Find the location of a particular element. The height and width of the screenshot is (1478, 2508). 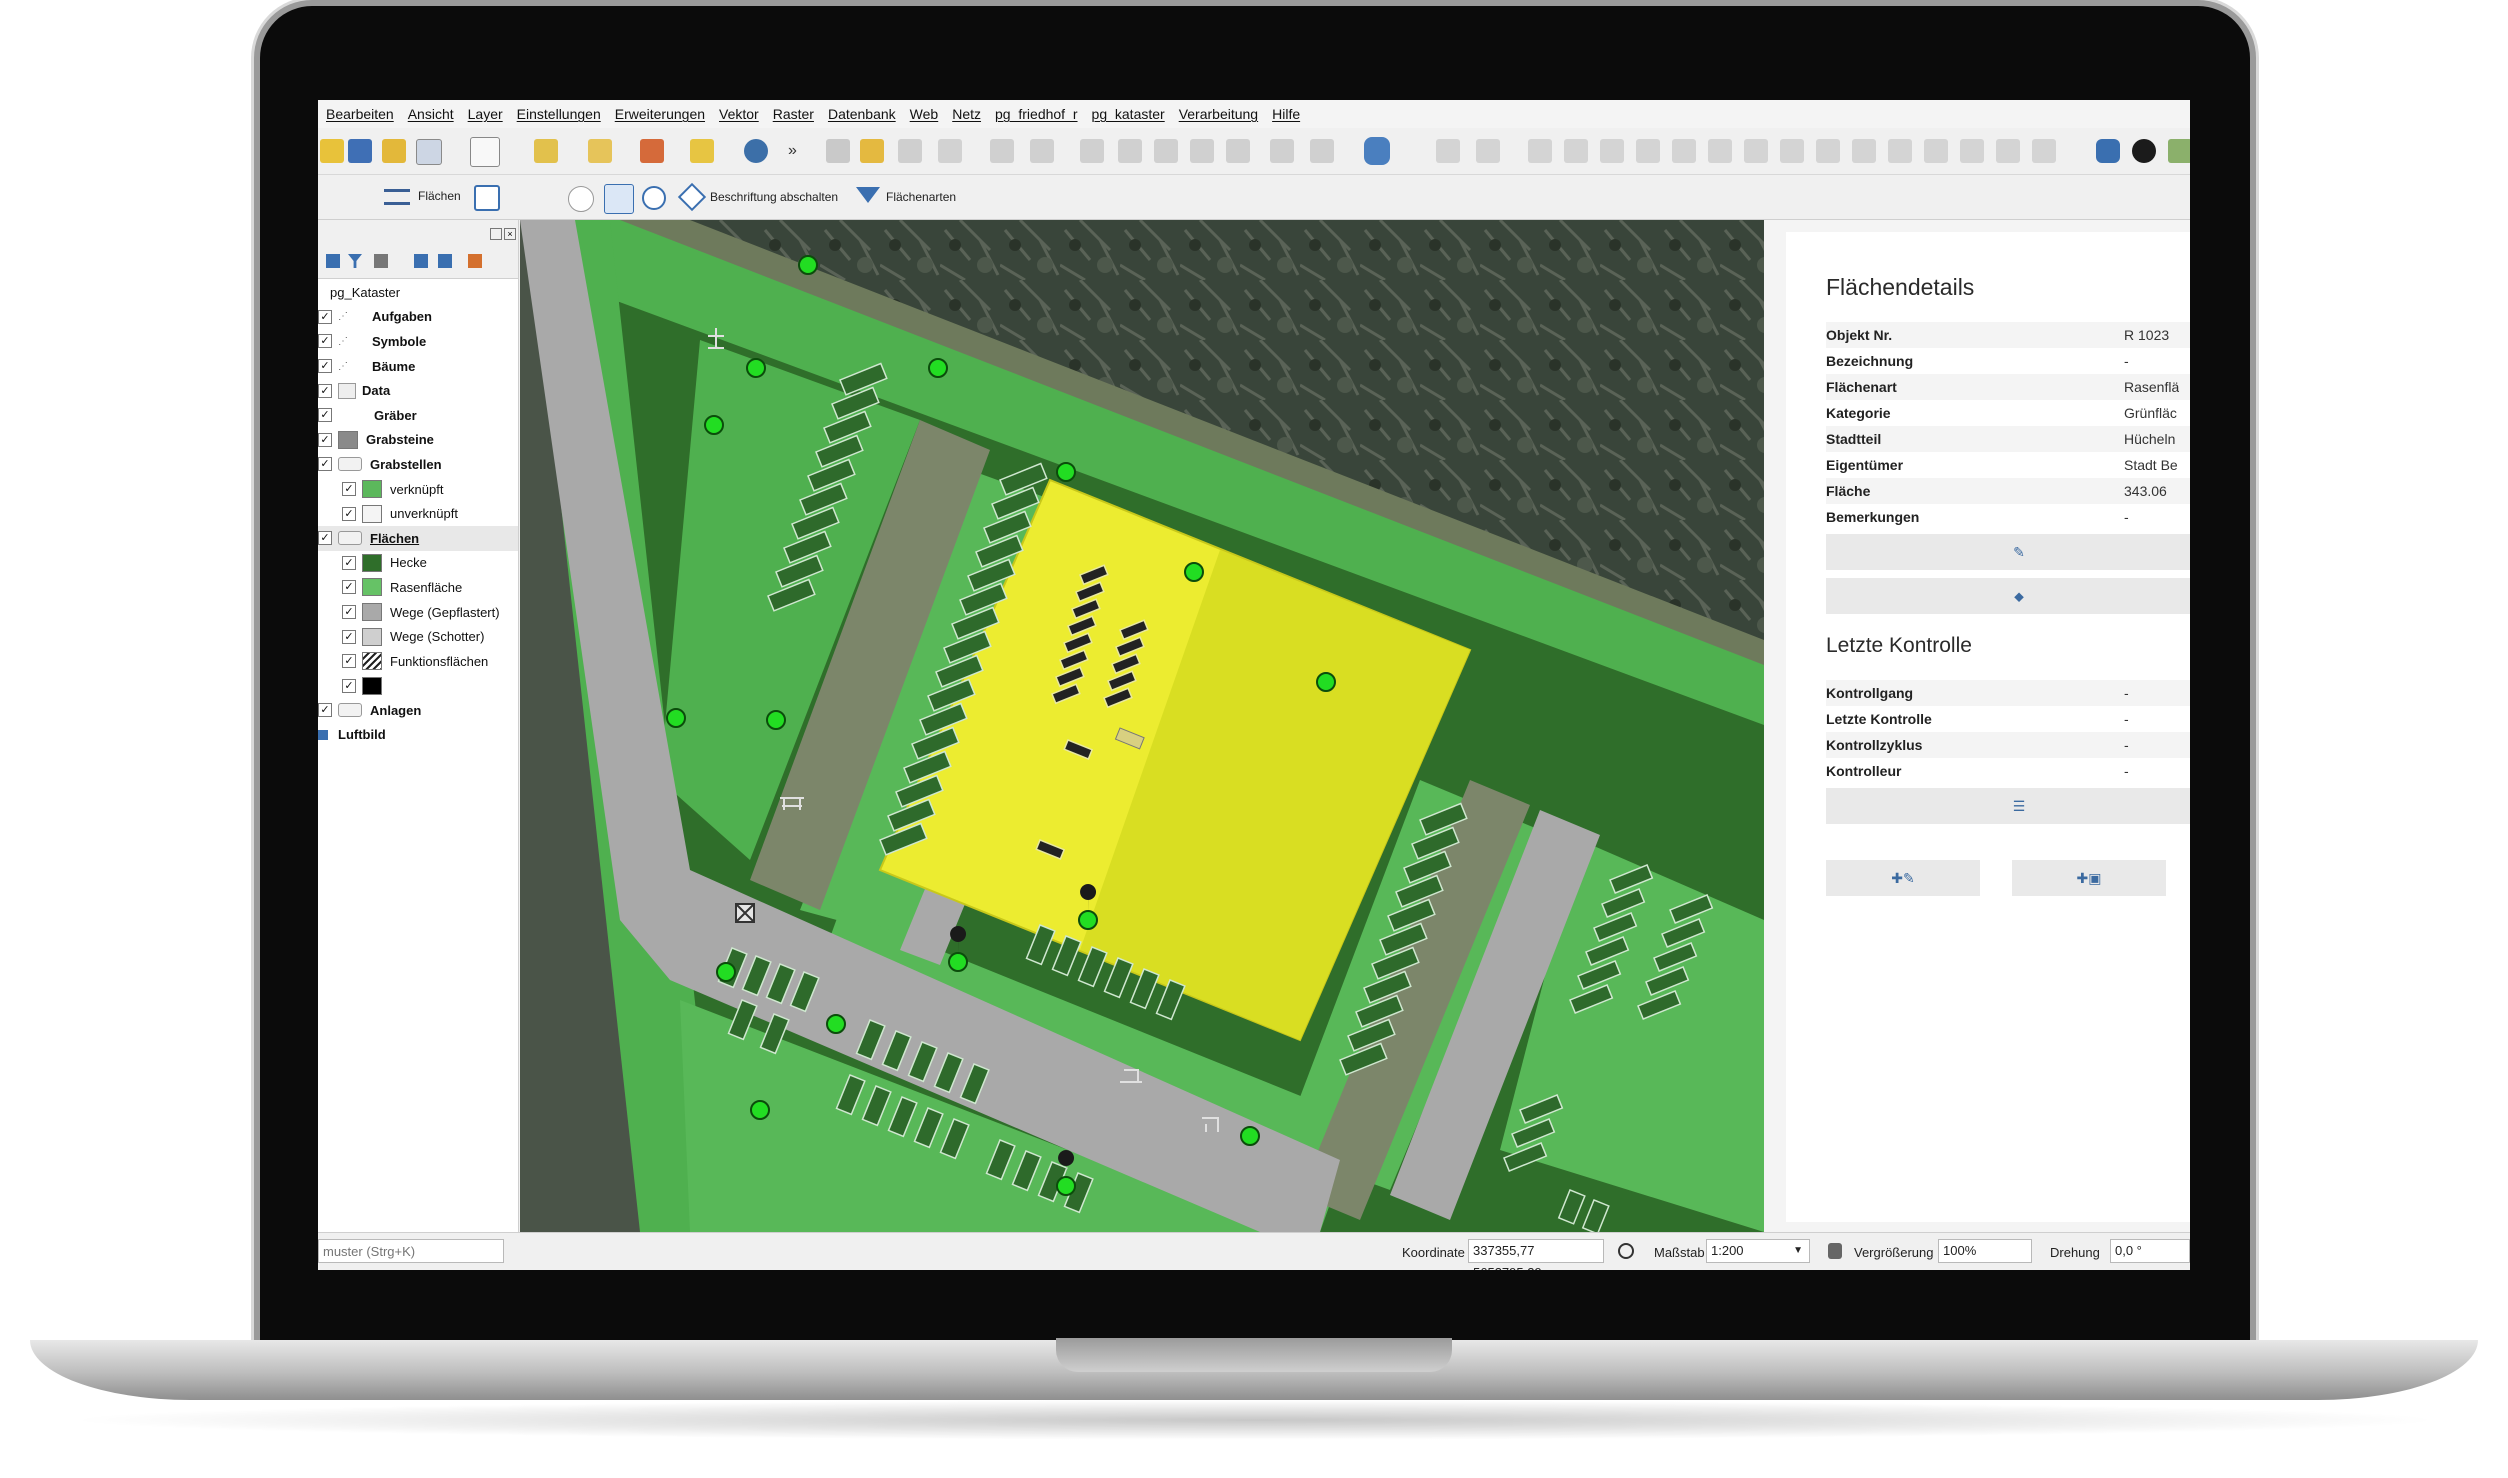

filter-legend-icon is located at coordinates (355, 261).